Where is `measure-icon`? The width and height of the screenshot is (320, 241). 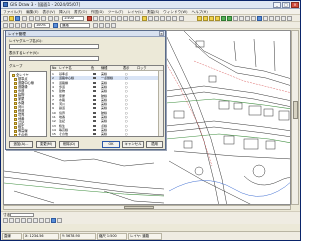
measure-icon is located at coordinates (131, 18).